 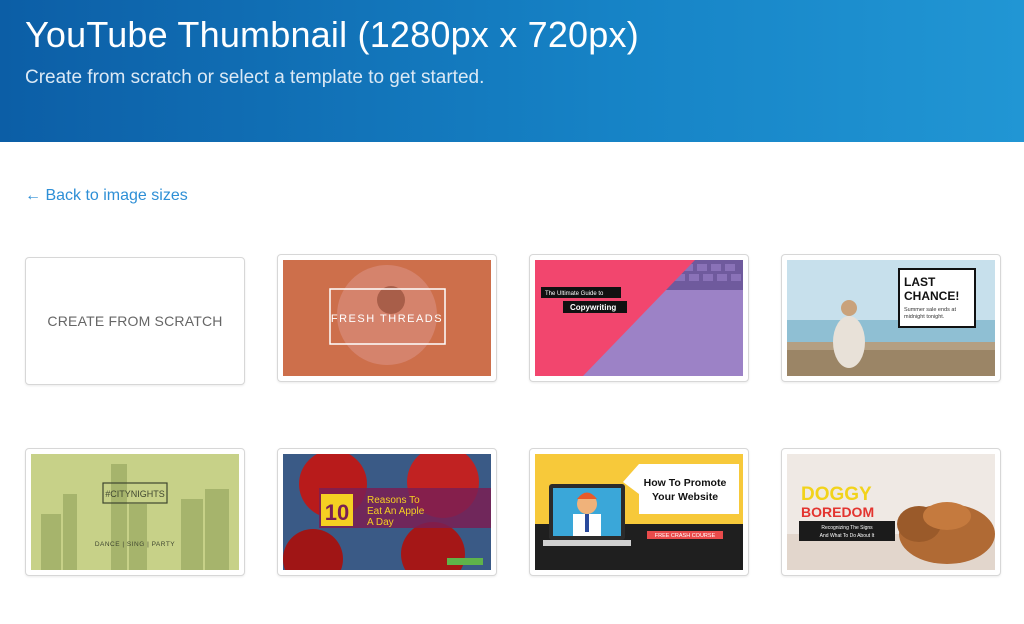 I want to click on template-text: FRESH THREADS, so click(x=387, y=319).